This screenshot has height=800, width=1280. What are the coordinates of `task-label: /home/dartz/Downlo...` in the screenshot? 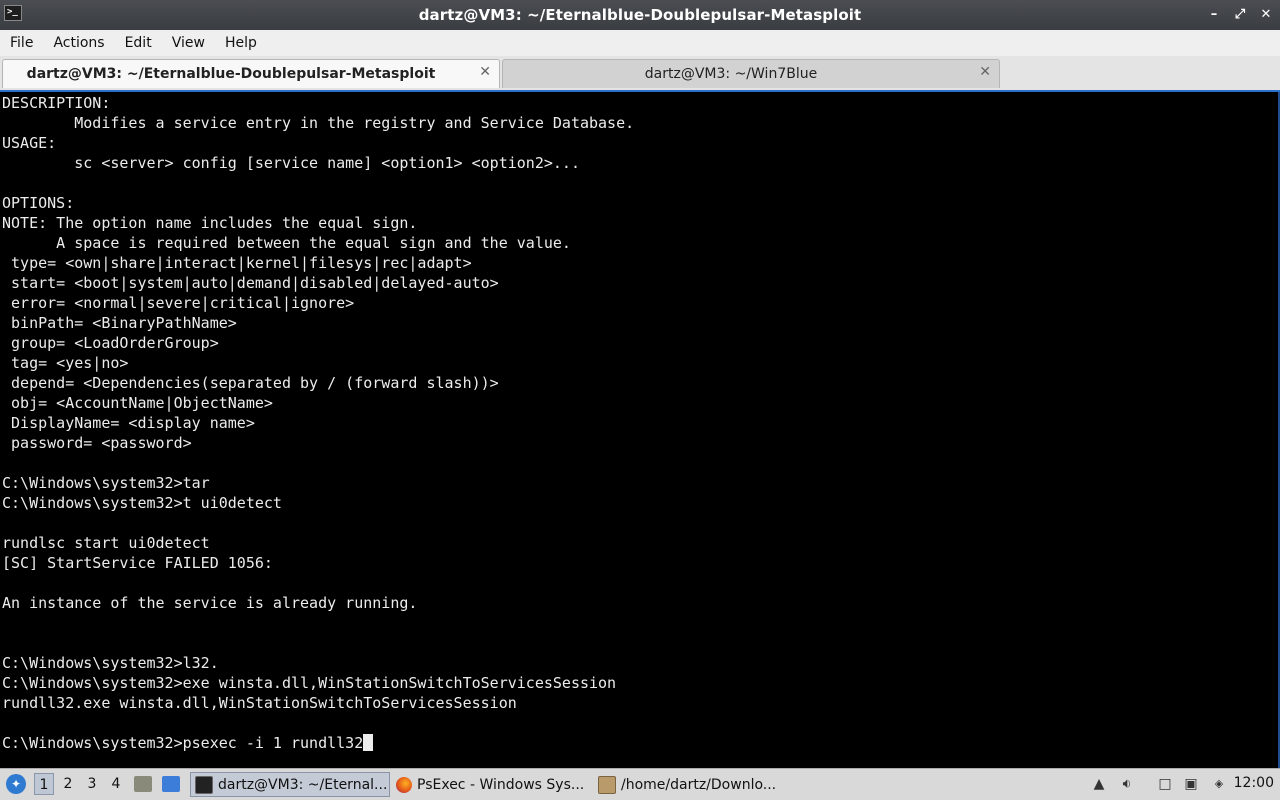 It's located at (699, 784).